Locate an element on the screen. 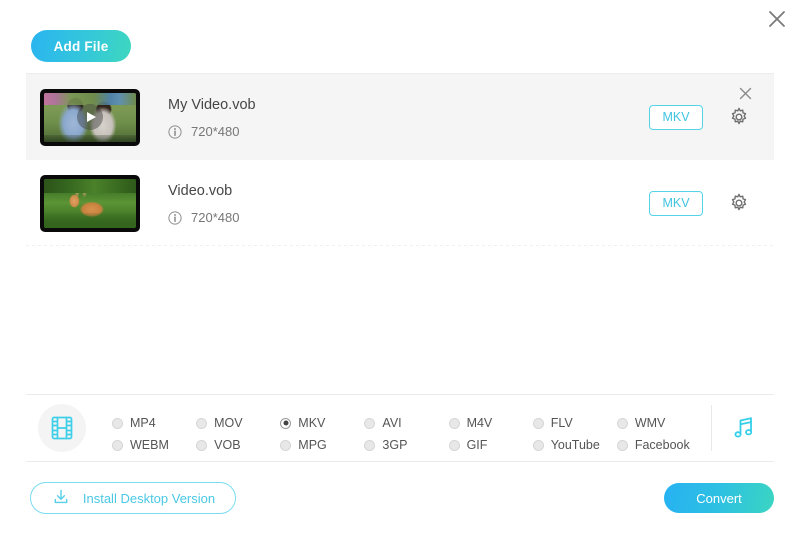 Image resolution: width=800 pixels, height=544 pixels. format-option-label: GIF is located at coordinates (477, 445).